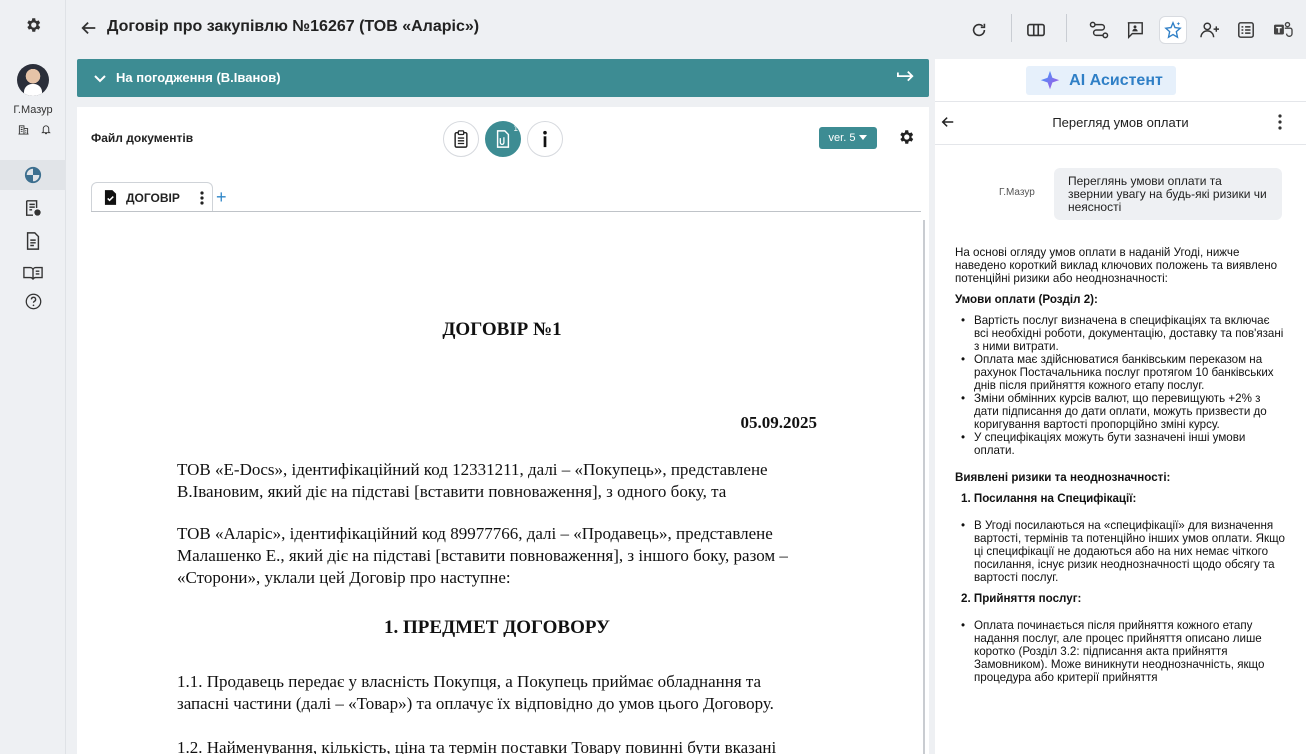 The height and width of the screenshot is (754, 1306). What do you see at coordinates (1280, 124) in the screenshot?
I see `more-options-kebab-icon` at bounding box center [1280, 124].